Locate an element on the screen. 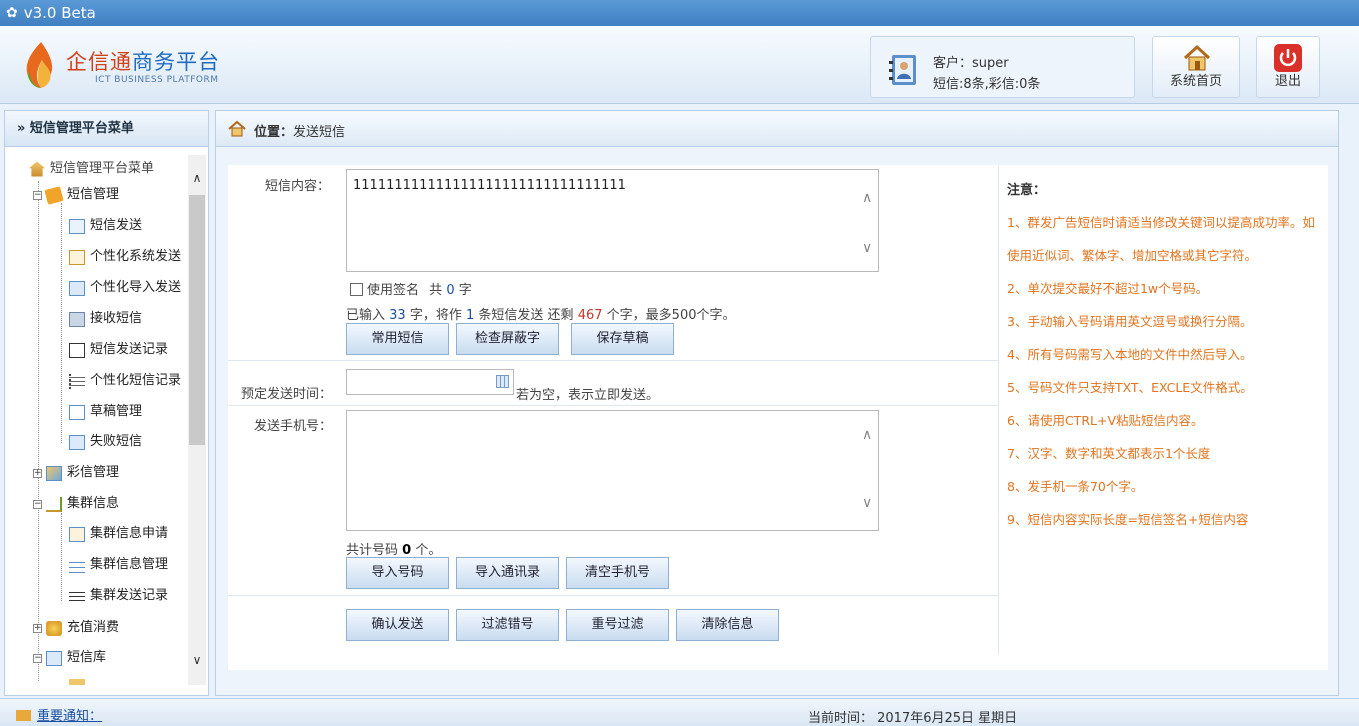  import-numbers-button: 导入号码 is located at coordinates (397, 573).